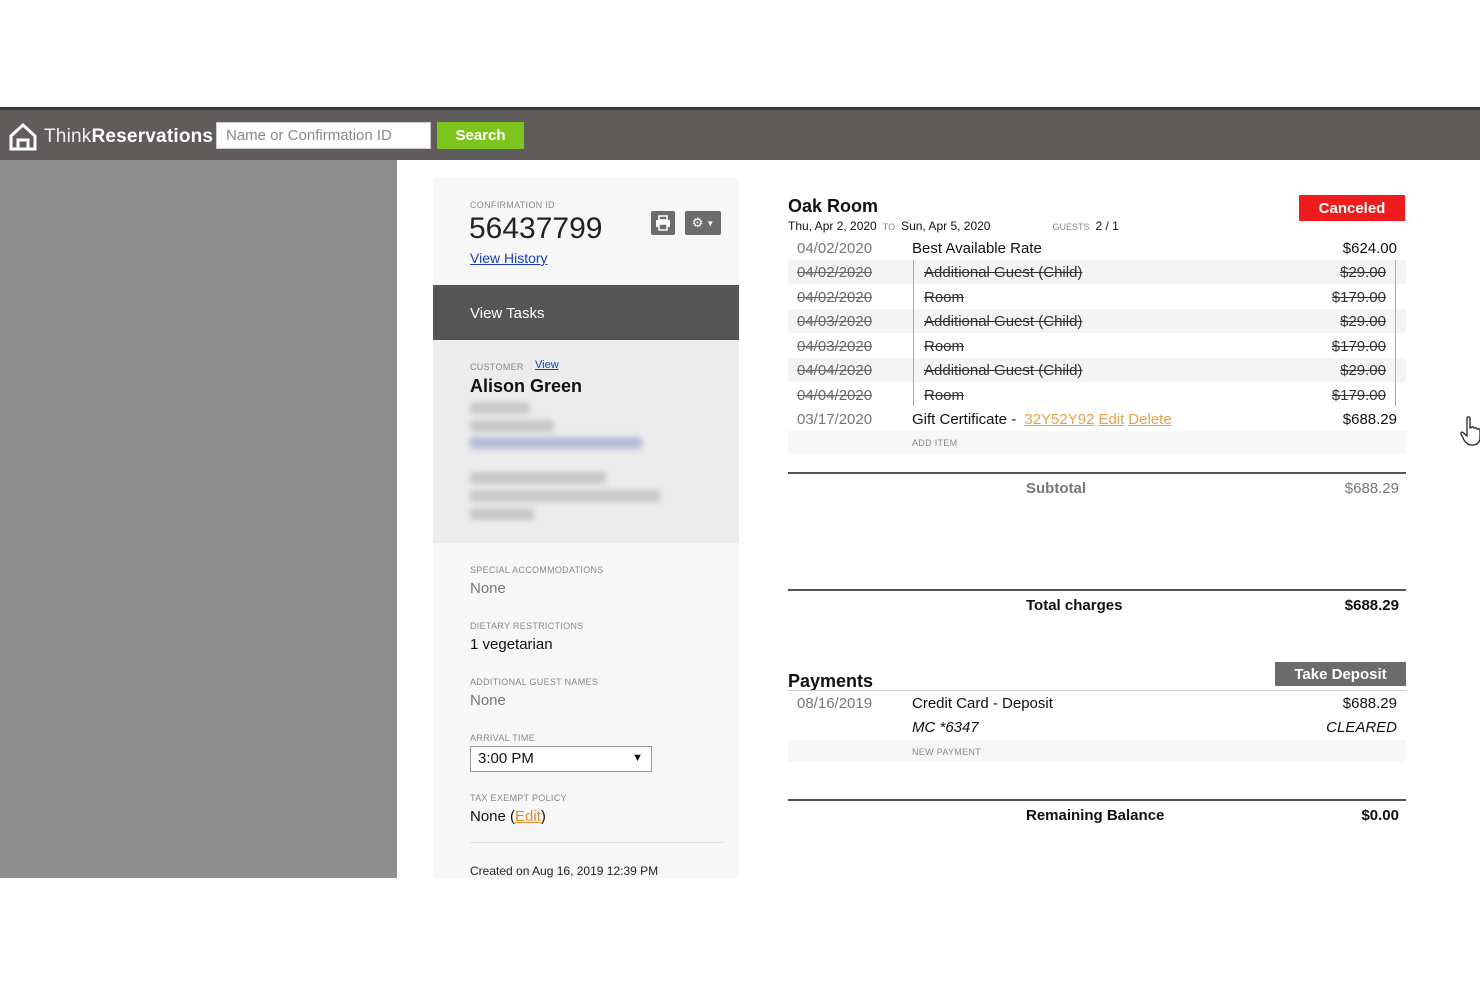  What do you see at coordinates (934, 443) in the screenshot?
I see `add-item-link: ADD ITEM` at bounding box center [934, 443].